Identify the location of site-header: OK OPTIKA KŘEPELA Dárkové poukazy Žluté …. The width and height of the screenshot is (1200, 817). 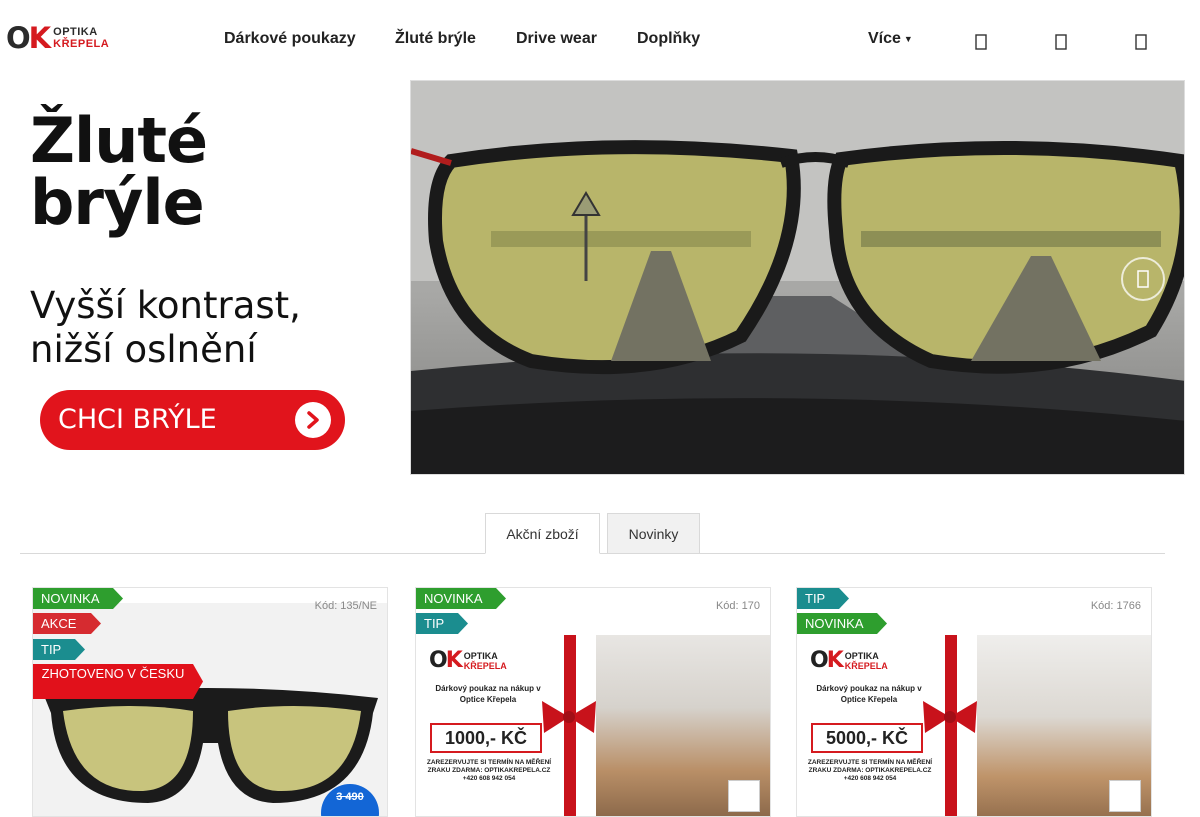
(600, 40).